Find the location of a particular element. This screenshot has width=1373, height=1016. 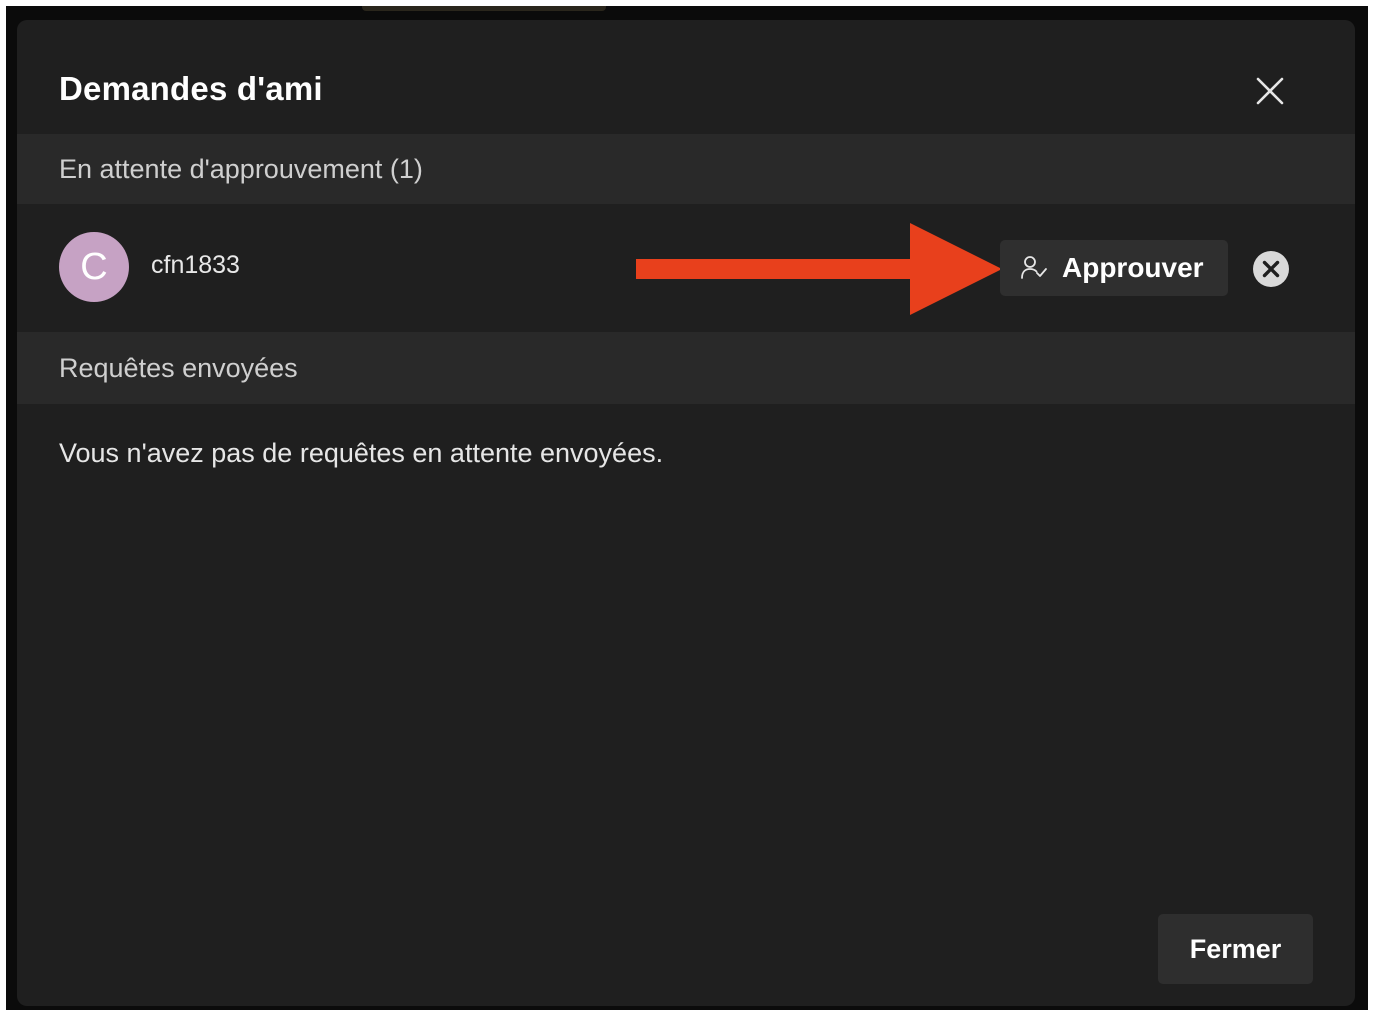

pending-section-header: En attente d'approuvement (1) is located at coordinates (686, 169).